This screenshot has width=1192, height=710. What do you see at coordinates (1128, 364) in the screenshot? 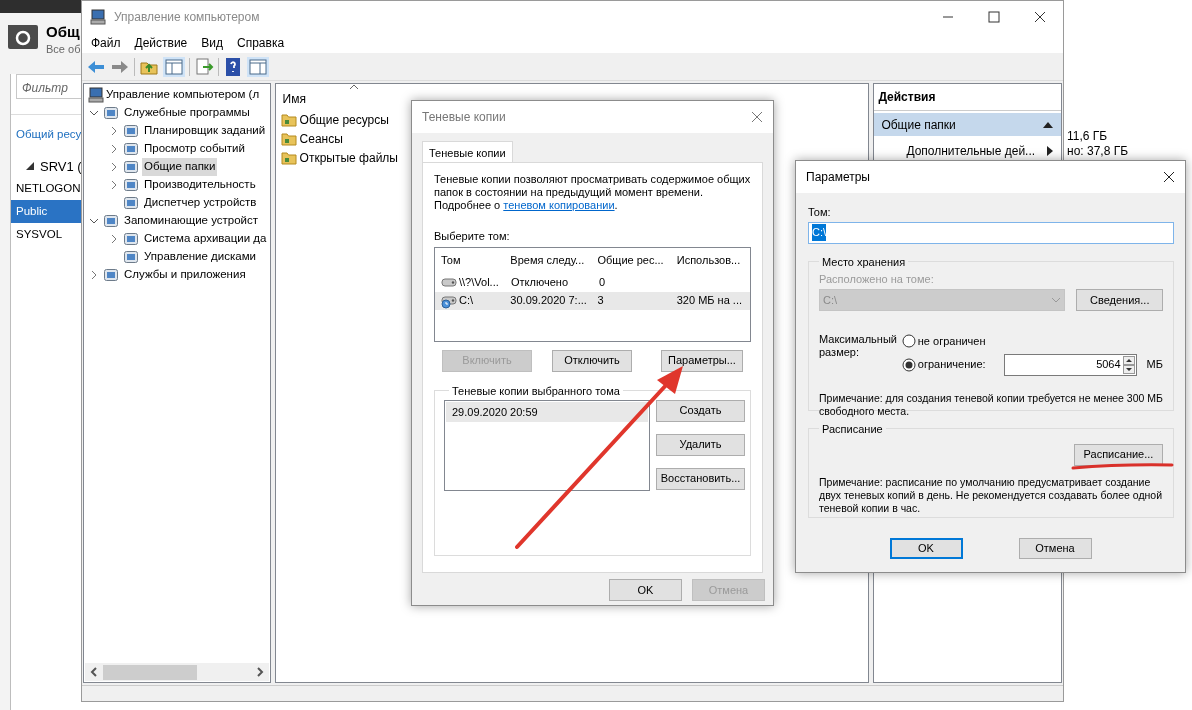
I see `spinner-icon` at bounding box center [1128, 364].